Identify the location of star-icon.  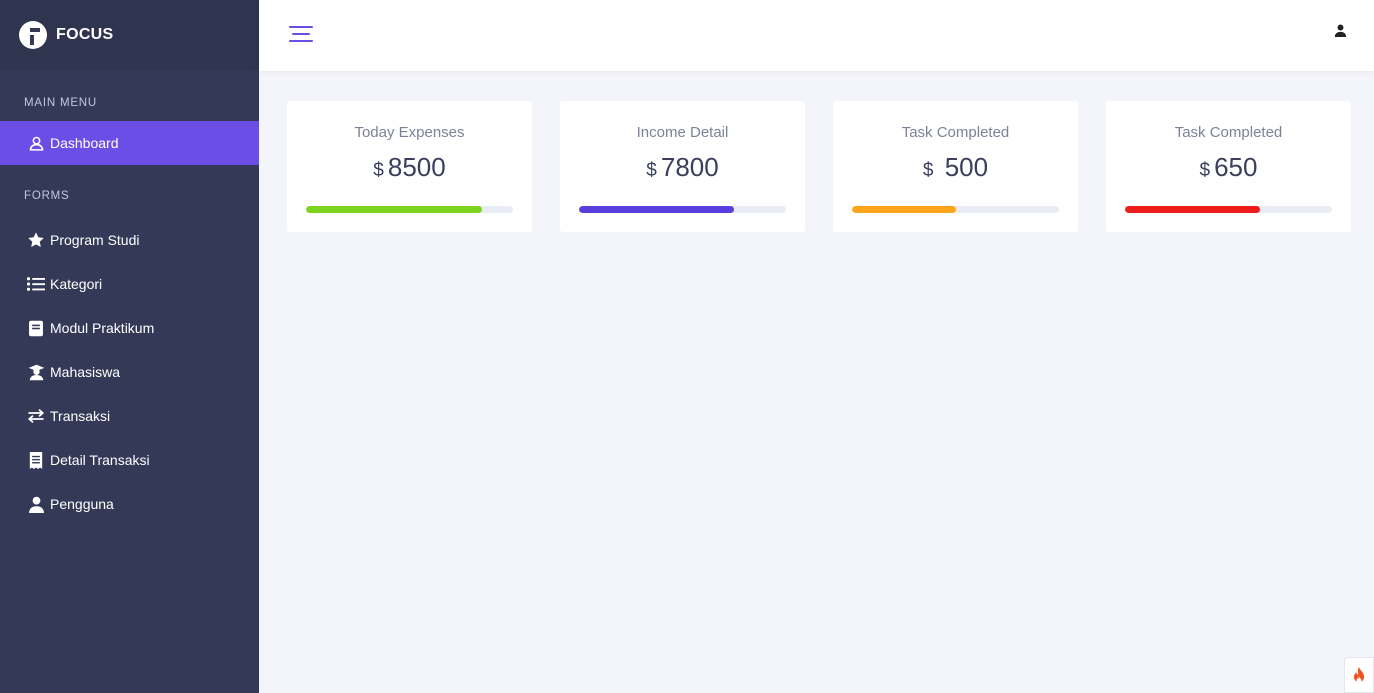
(36, 240).